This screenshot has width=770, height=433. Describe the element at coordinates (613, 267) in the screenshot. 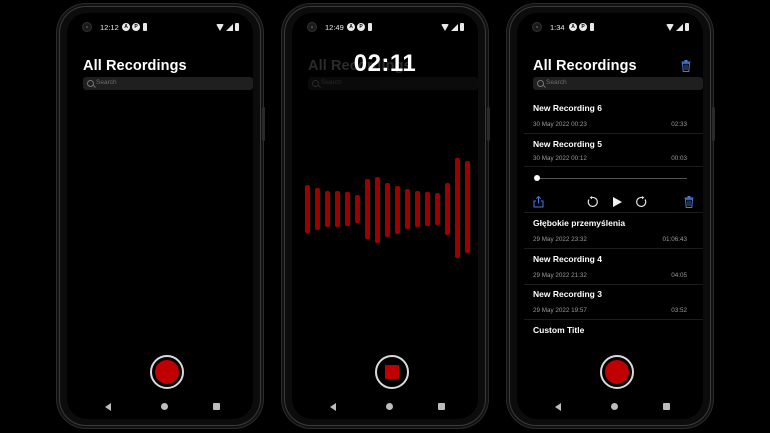

I see `recording-item: New Recording 4 29 May 2022 21:32 04:05` at that location.